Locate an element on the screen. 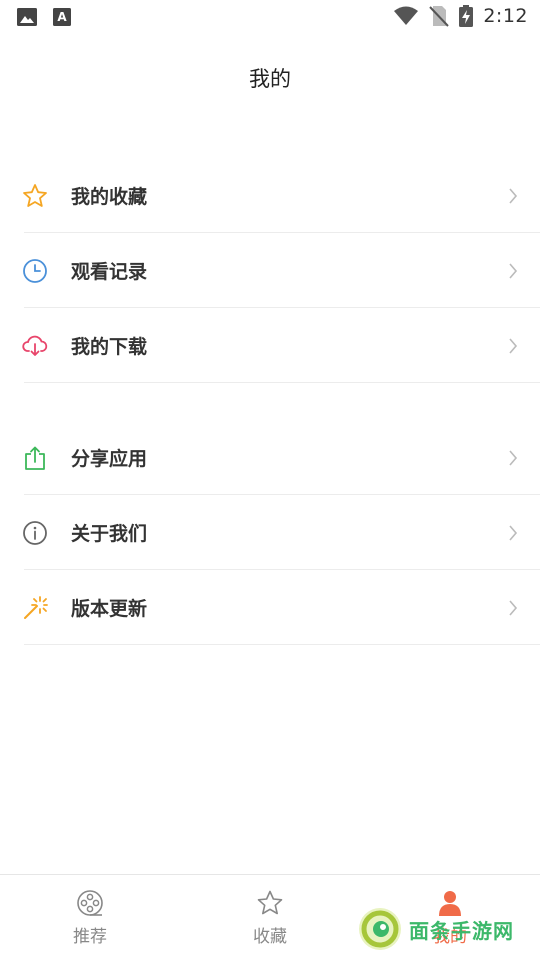 This screenshot has width=540, height=961. tab-favorites: 收藏 is located at coordinates (270, 918).